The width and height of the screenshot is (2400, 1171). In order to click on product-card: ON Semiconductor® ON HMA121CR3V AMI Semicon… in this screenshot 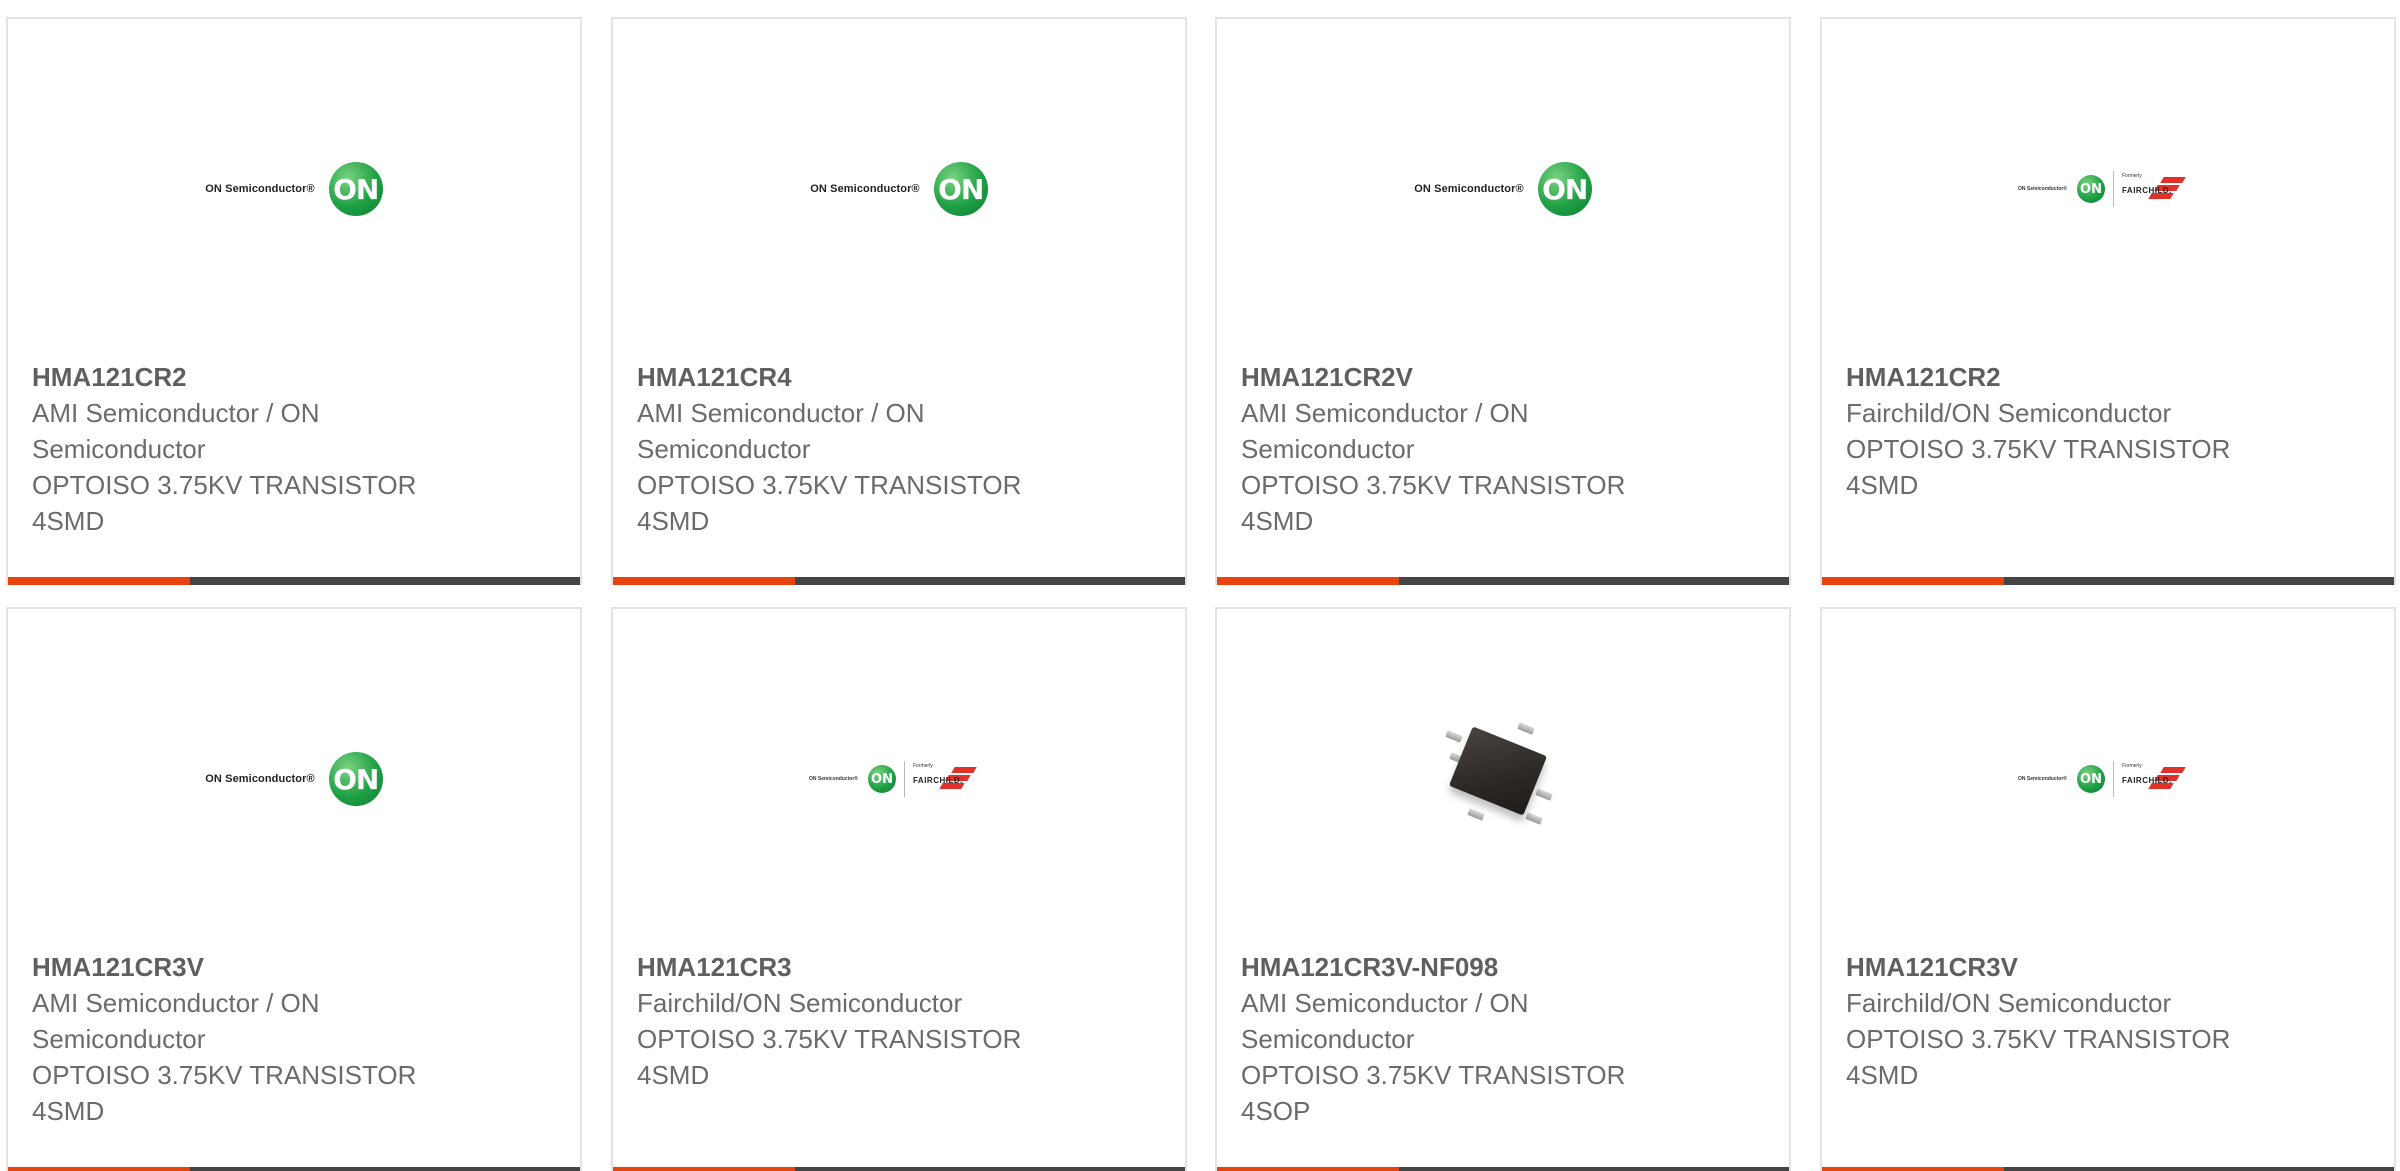, I will do `click(294, 889)`.